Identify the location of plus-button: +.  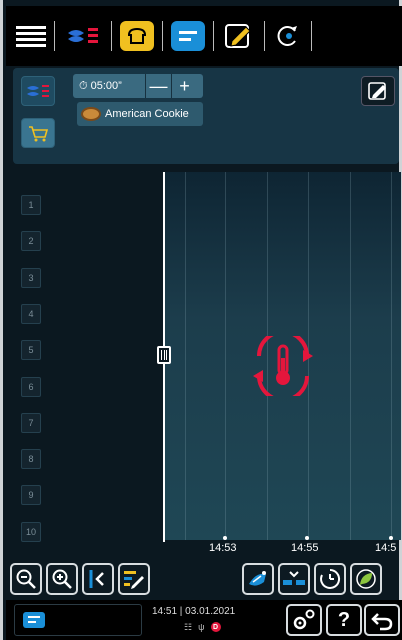
(184, 86).